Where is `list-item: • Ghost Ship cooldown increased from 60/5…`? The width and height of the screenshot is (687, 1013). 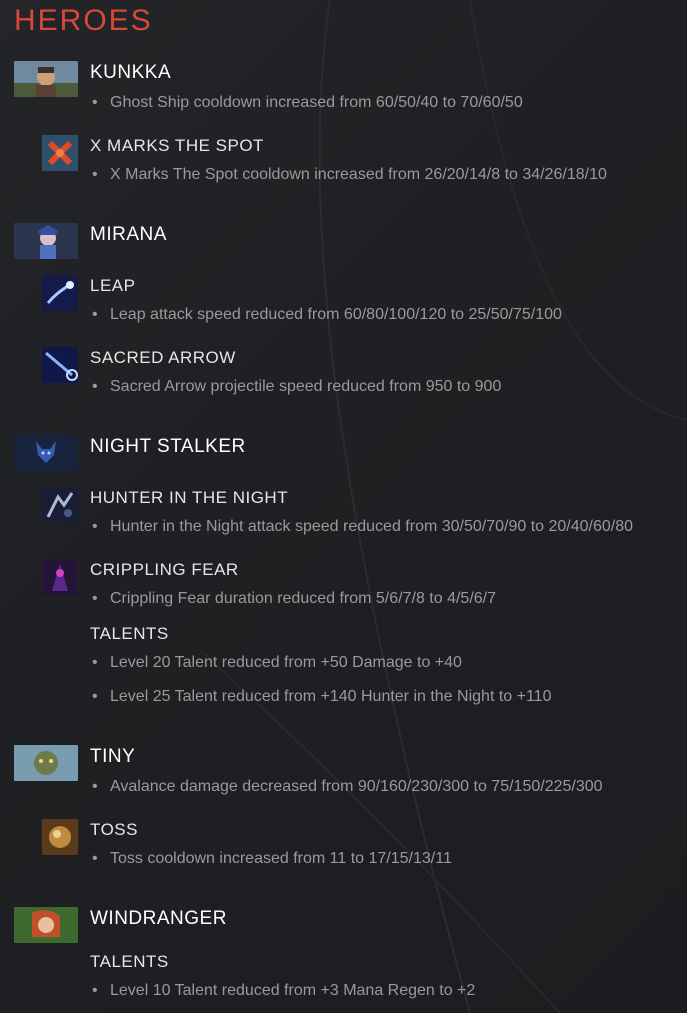
list-item: • Ghost Ship cooldown increased from 60/5… is located at coordinates (307, 102).